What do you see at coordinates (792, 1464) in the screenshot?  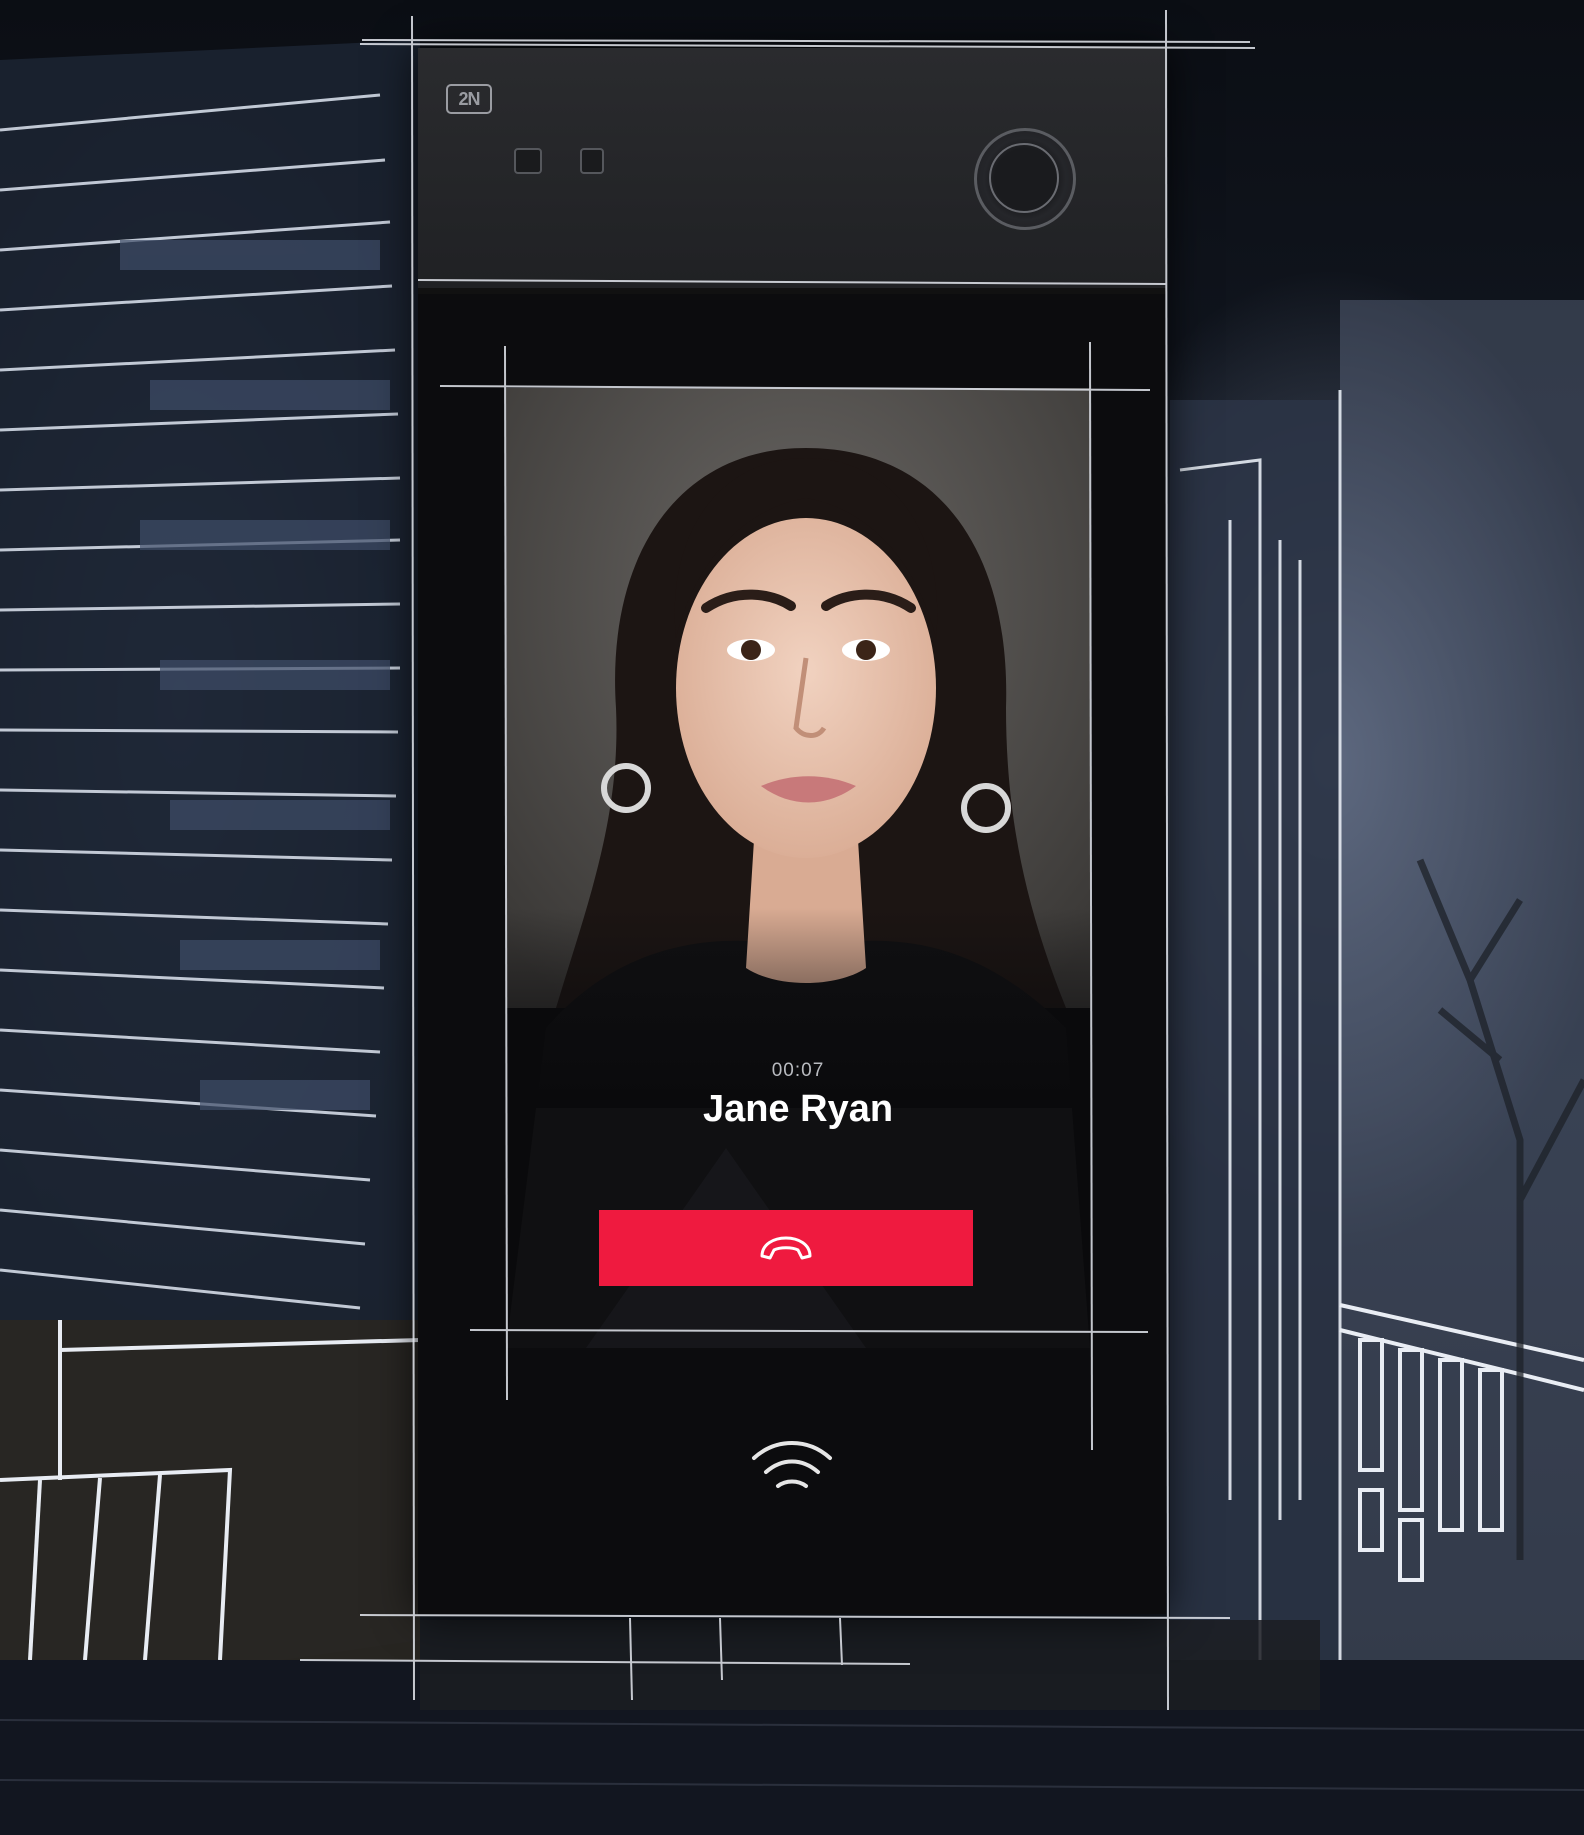 I see `contactless-wave-icon` at bounding box center [792, 1464].